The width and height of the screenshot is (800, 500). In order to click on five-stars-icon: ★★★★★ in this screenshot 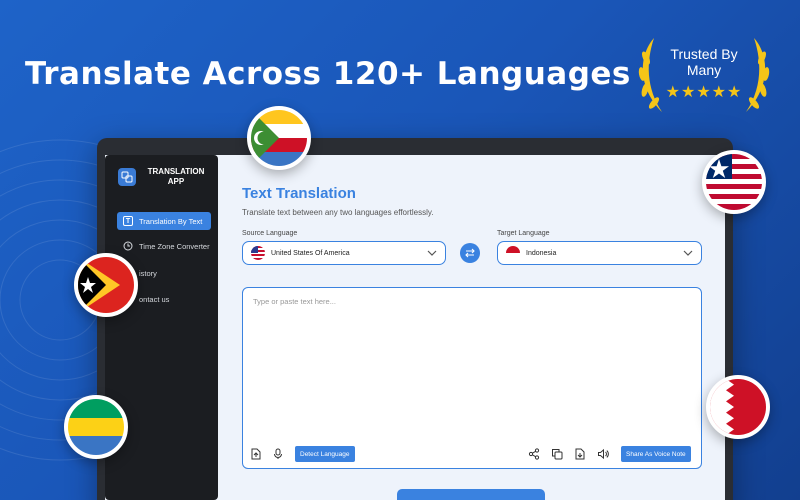, I will do `click(704, 92)`.